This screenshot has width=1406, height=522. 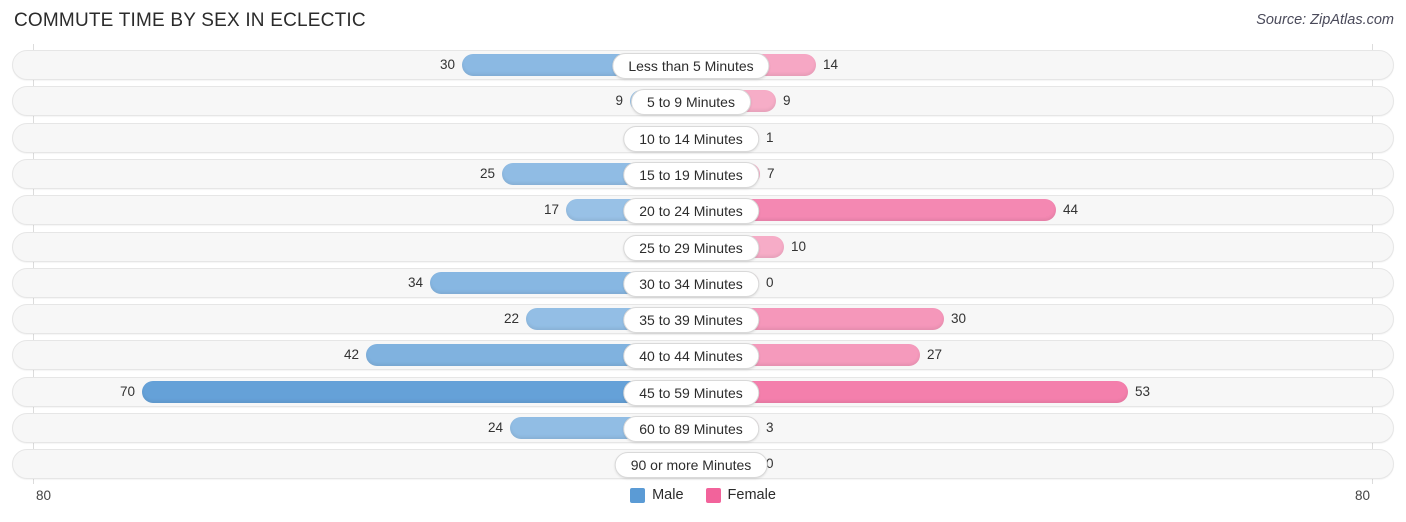 I want to click on bar-female, so click(x=916, y=391).